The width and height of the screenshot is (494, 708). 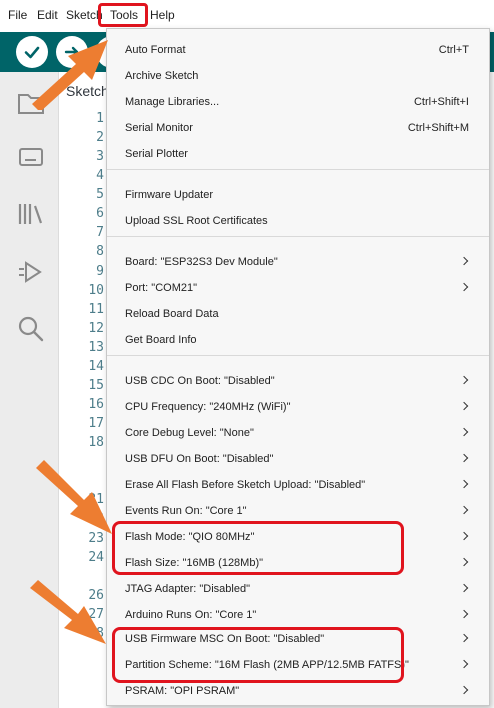 What do you see at coordinates (298, 262) in the screenshot?
I see `menu-item: Board: "ESP32S3 Dev Module"` at bounding box center [298, 262].